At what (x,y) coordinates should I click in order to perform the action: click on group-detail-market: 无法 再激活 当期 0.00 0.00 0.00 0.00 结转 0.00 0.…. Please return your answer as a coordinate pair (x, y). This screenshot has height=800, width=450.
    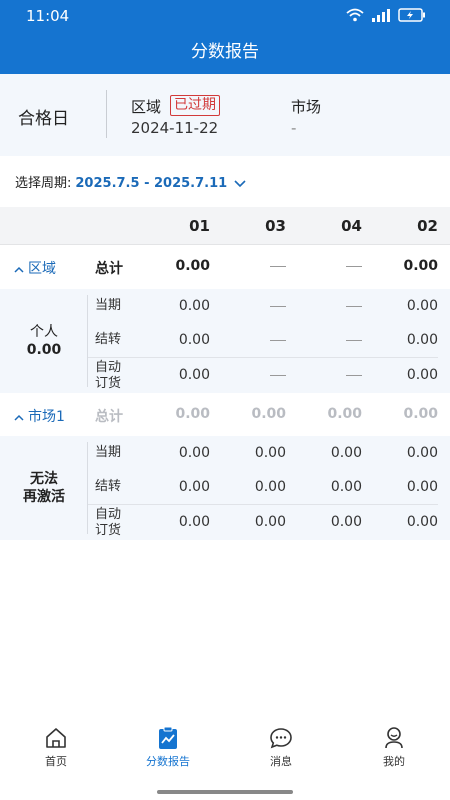
    Looking at the image, I should click on (225, 488).